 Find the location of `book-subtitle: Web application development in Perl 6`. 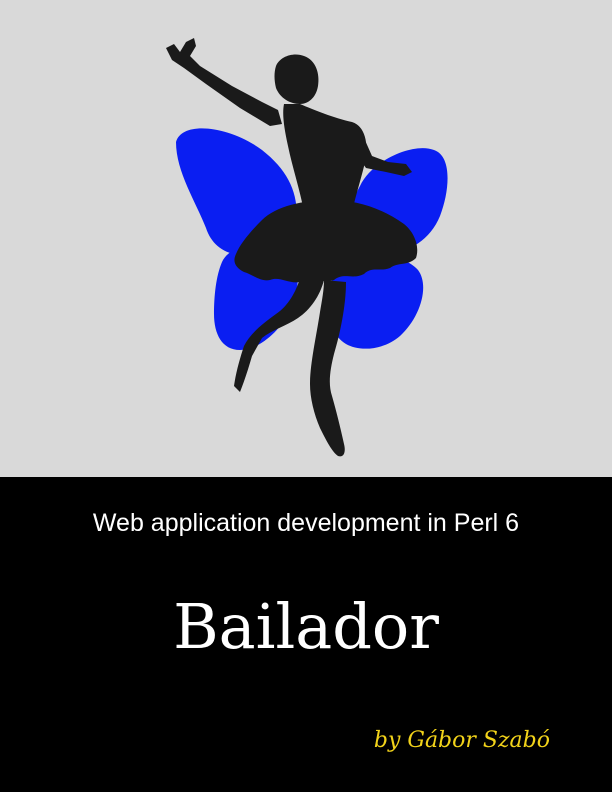

book-subtitle: Web application development in Perl 6 is located at coordinates (306, 523).